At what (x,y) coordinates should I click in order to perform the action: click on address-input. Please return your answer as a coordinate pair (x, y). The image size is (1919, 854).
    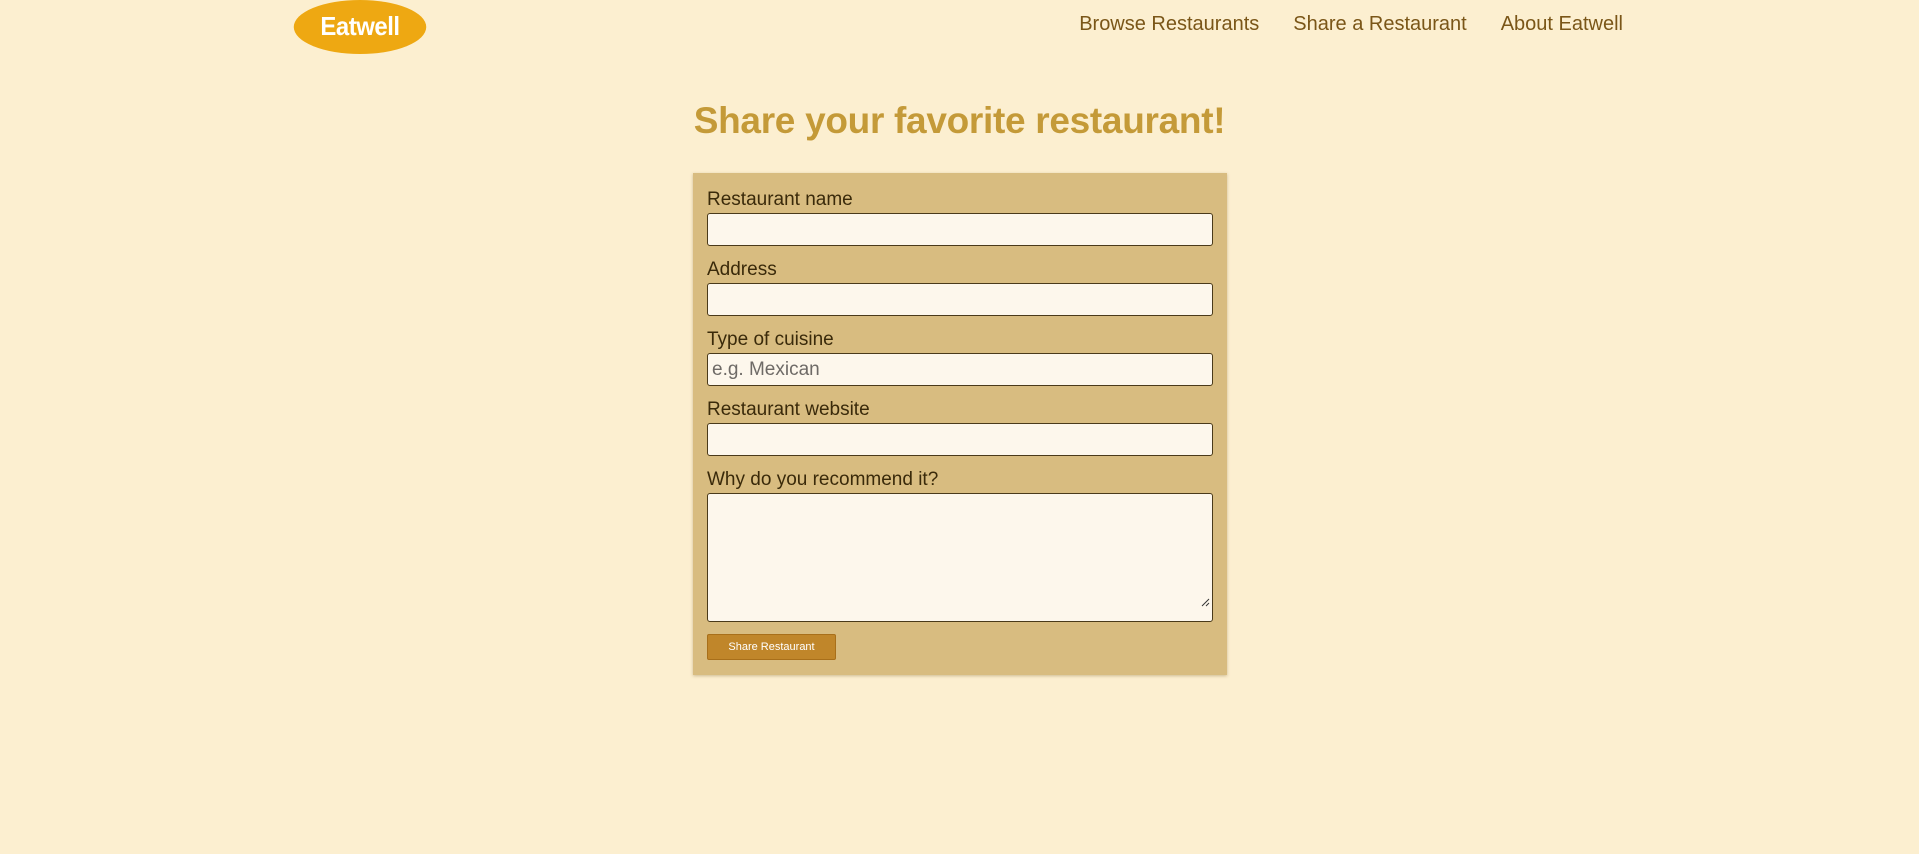
    Looking at the image, I should click on (960, 299).